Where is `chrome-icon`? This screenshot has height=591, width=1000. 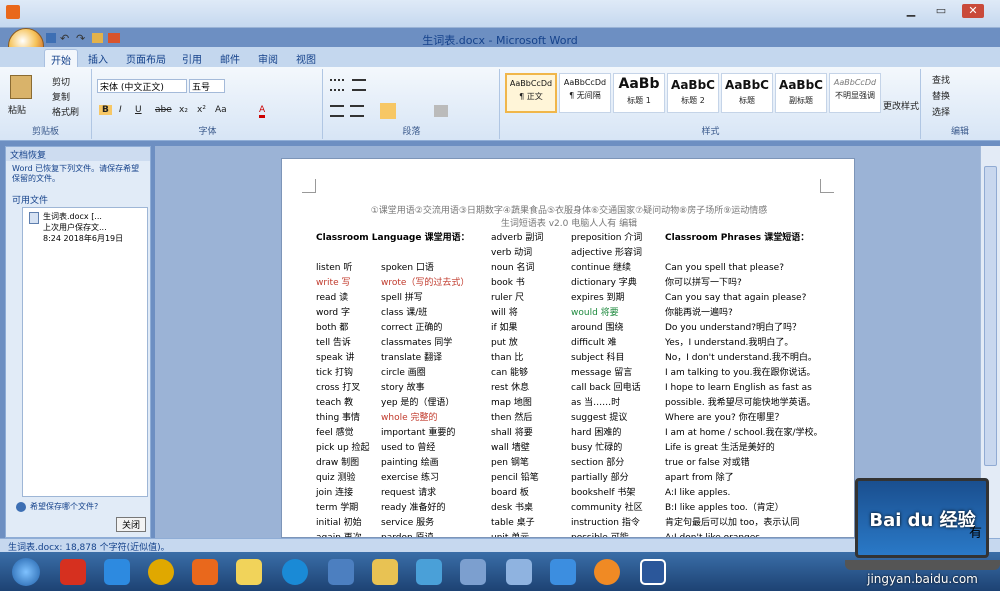 chrome-icon is located at coordinates (161, 572).